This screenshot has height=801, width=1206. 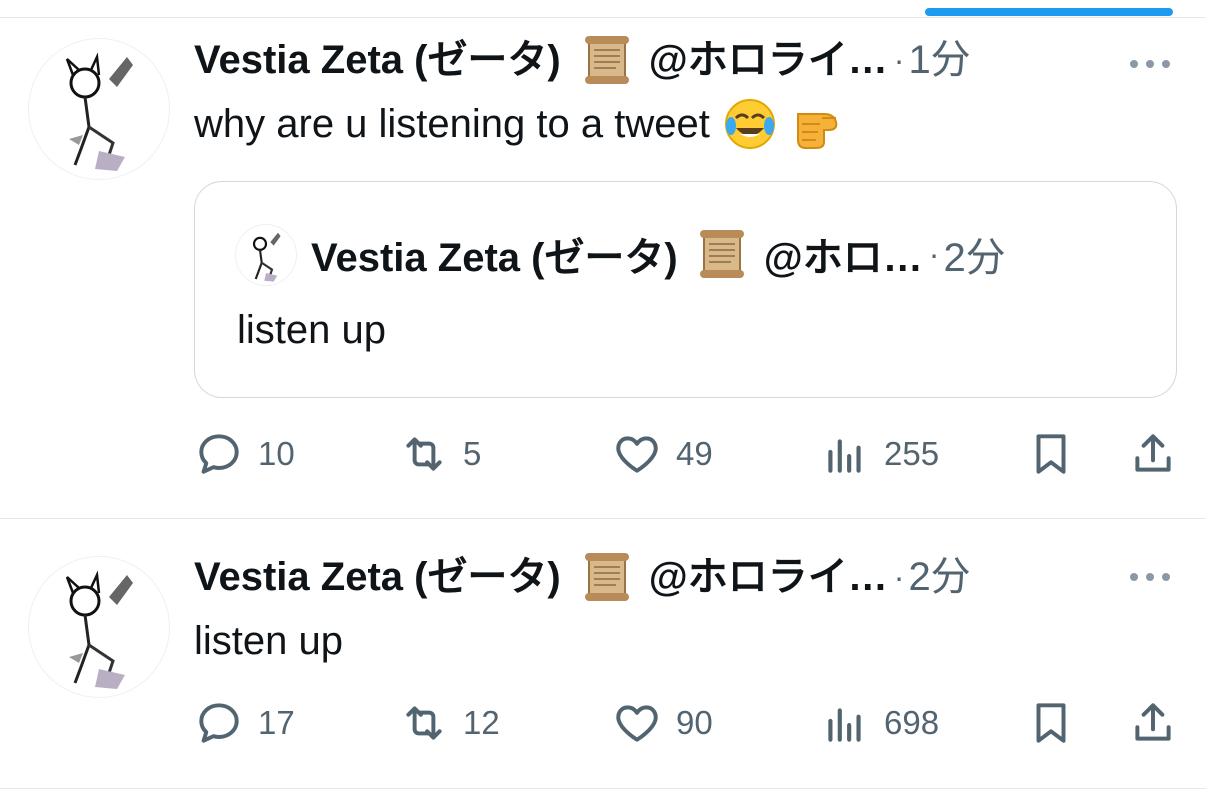 I want to click on face-with-tears-of-joy-emoji-icon, so click(x=750, y=124).